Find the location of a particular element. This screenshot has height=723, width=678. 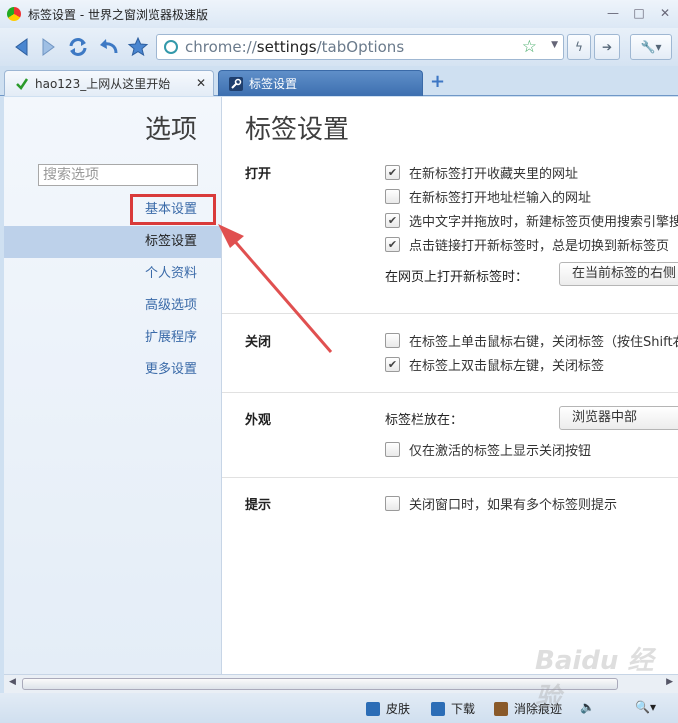

page-icon is located at coordinates (171, 47).